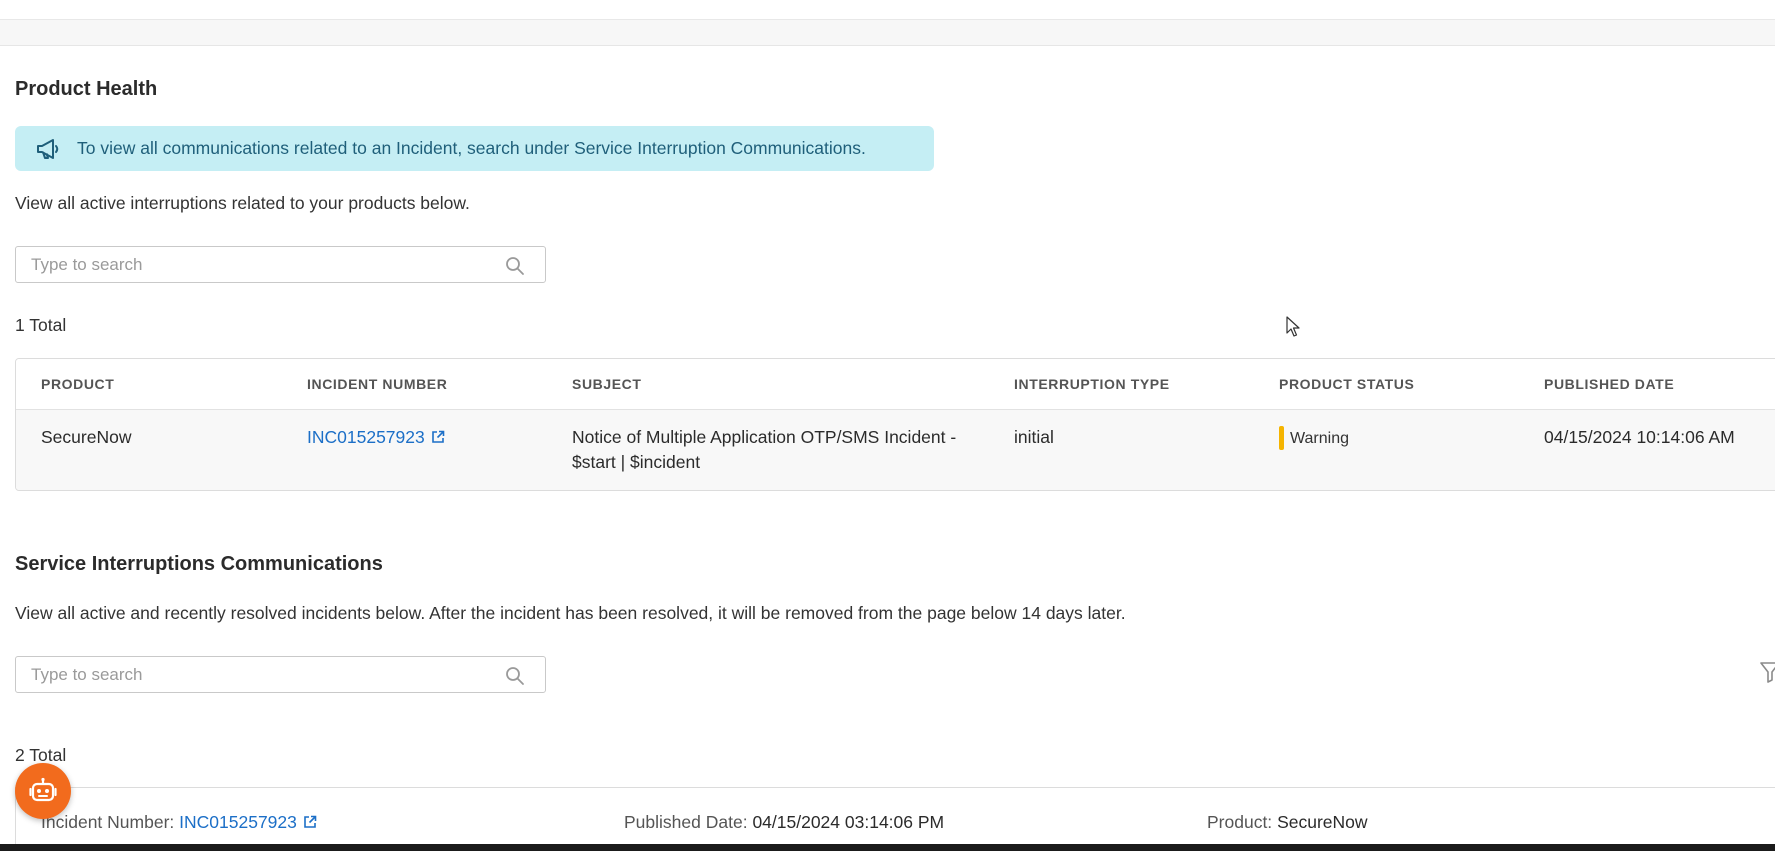 The width and height of the screenshot is (1775, 851). I want to click on status-badge: Warning, so click(1319, 438).